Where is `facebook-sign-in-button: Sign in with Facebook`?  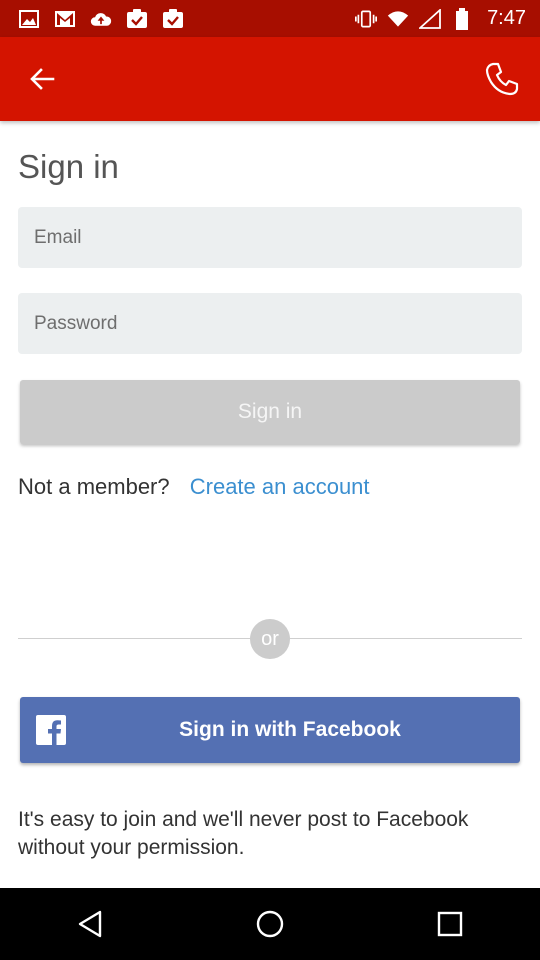 facebook-sign-in-button: Sign in with Facebook is located at coordinates (270, 730).